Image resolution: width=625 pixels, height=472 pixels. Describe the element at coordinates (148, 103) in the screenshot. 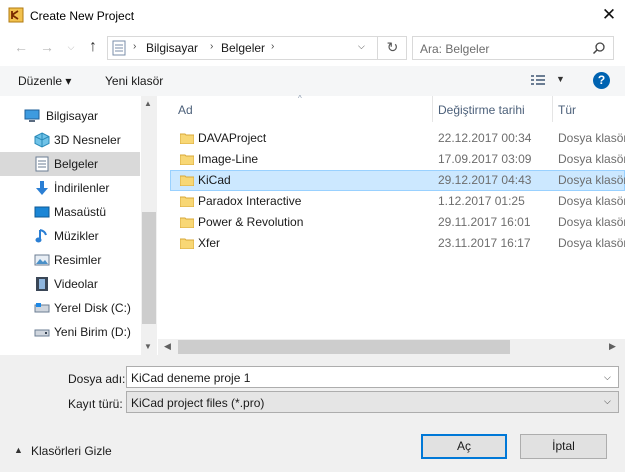

I see `scroll-up-arrow-icon: ▲` at that location.